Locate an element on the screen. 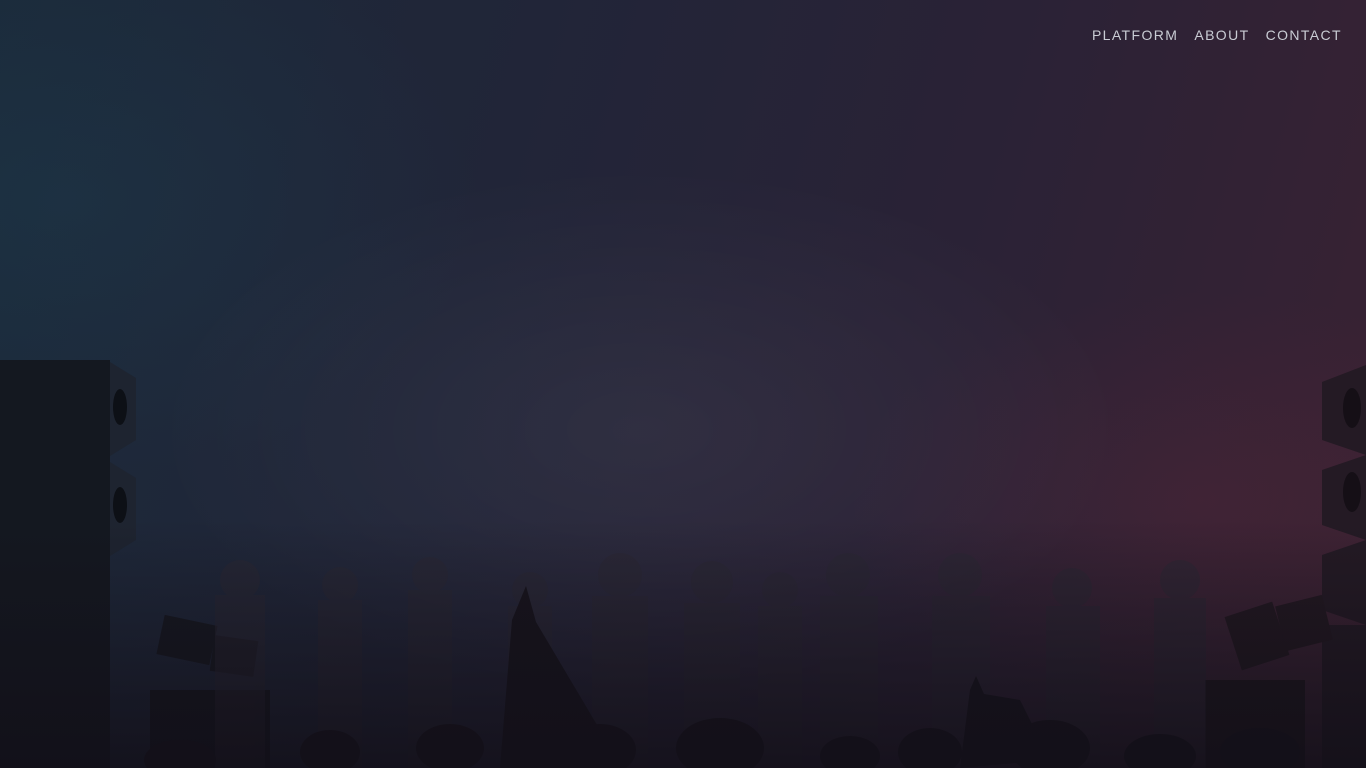 The width and height of the screenshot is (1366, 768). nav-link-platform: PLATFORM is located at coordinates (1135, 35).